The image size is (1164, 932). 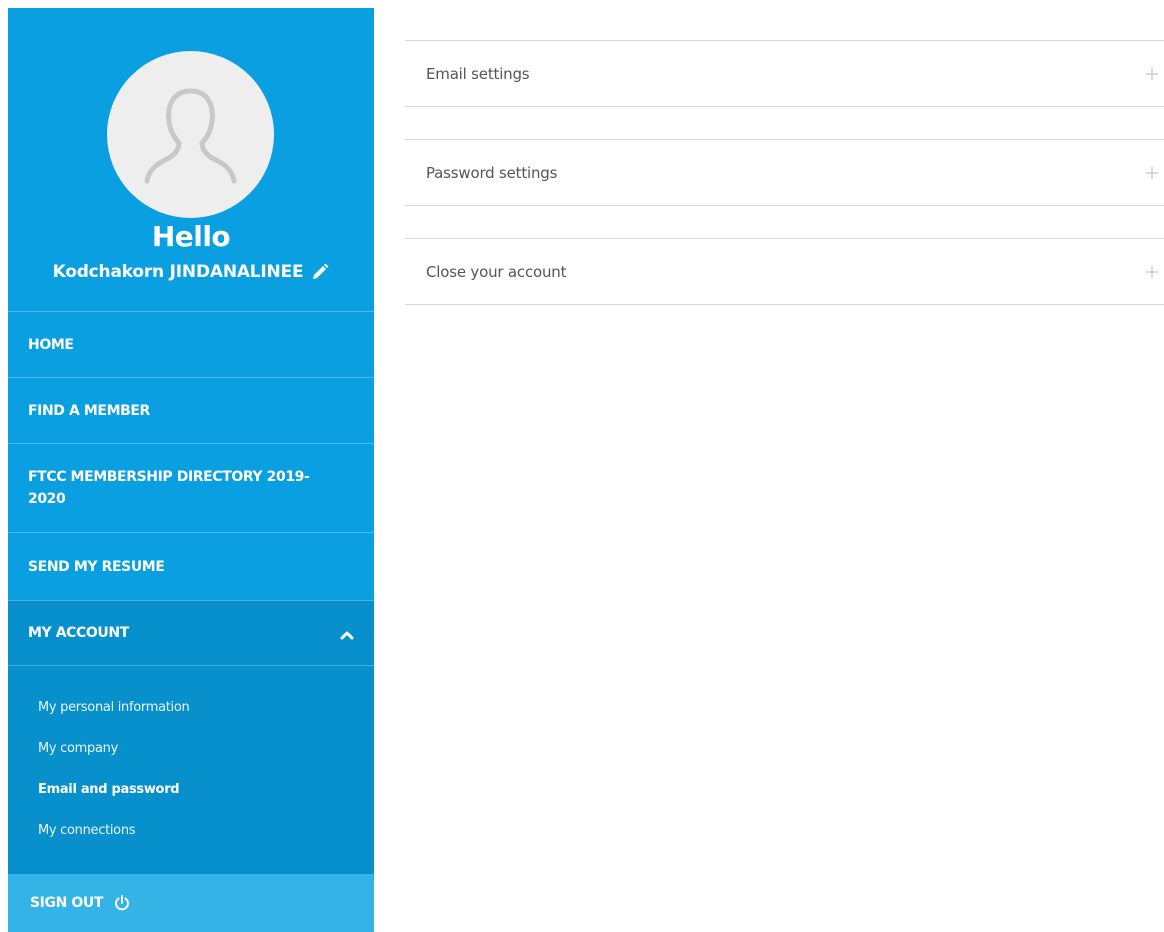 What do you see at coordinates (347, 634) in the screenshot?
I see `chevron-up-icon` at bounding box center [347, 634].